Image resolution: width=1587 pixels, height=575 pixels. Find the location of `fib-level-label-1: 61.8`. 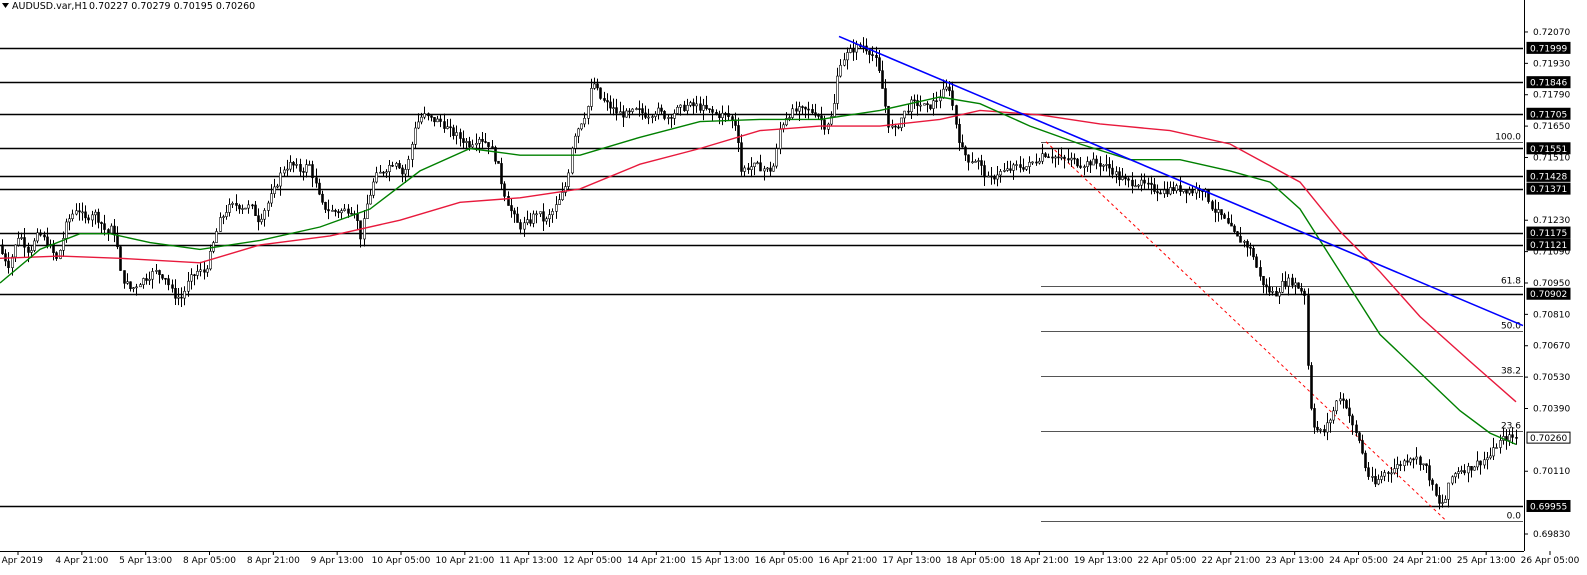

fib-level-label-1: 61.8 is located at coordinates (1511, 282).